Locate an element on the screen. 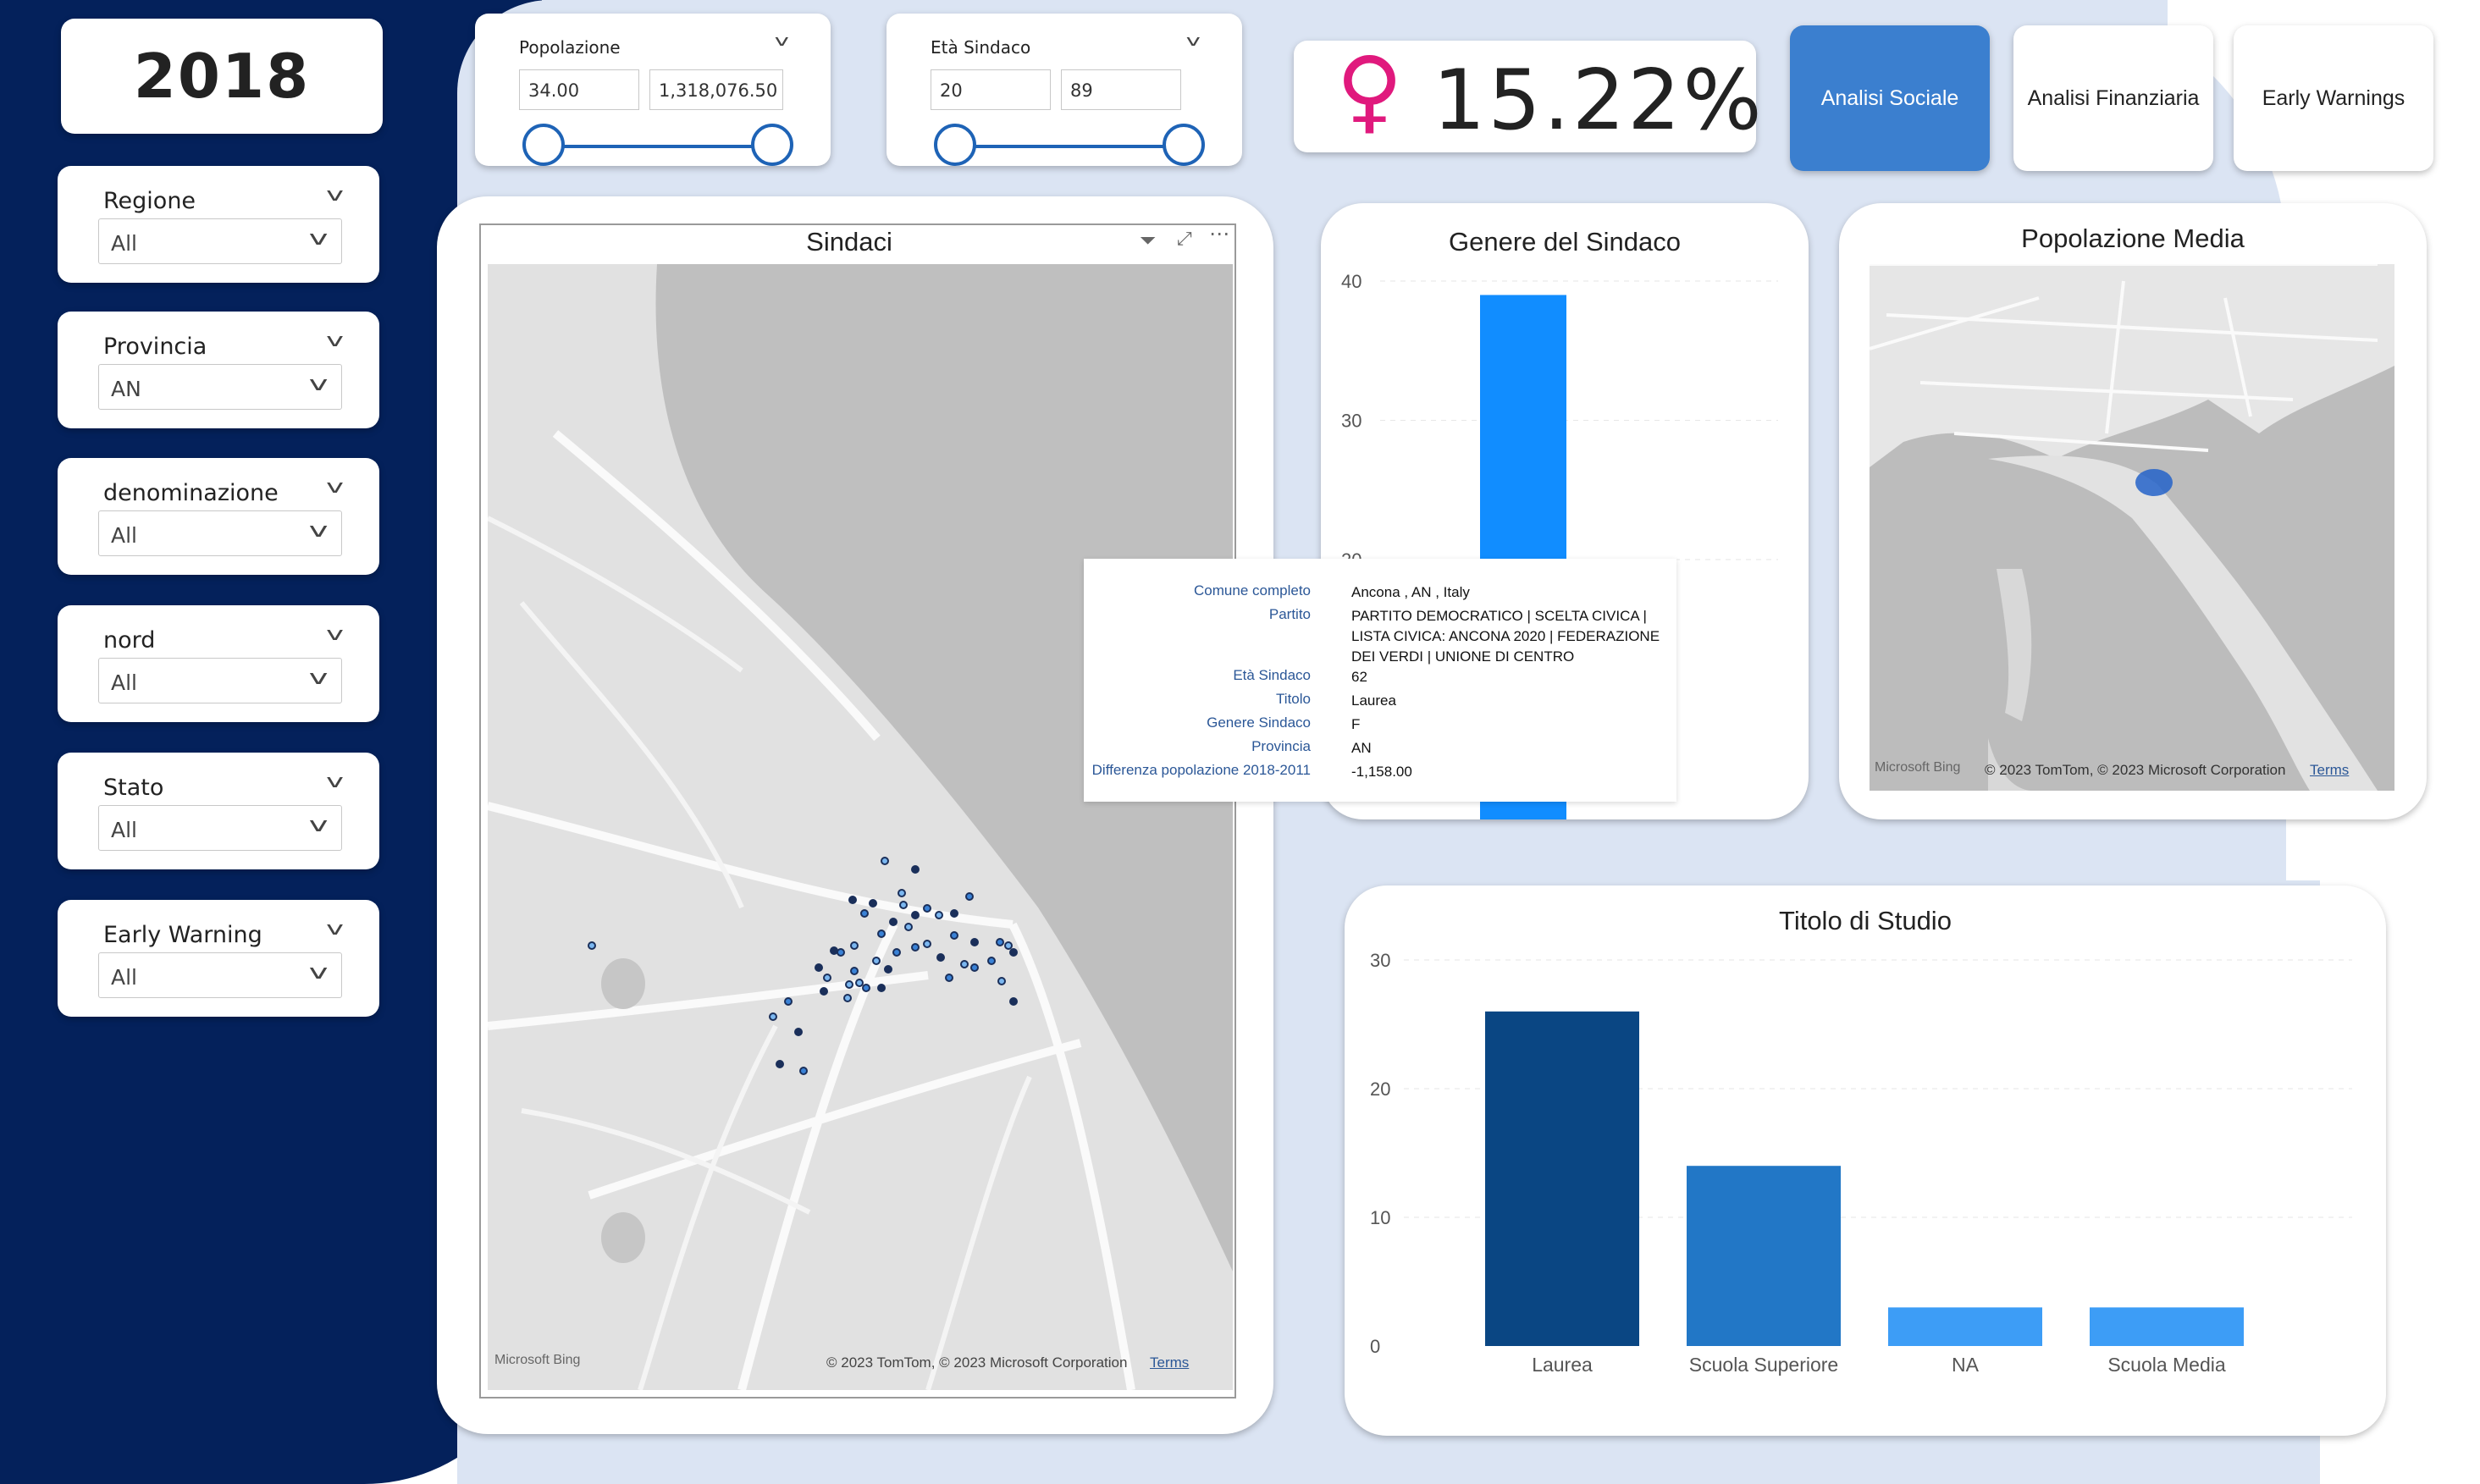  bar-na is located at coordinates (1965, 1326).